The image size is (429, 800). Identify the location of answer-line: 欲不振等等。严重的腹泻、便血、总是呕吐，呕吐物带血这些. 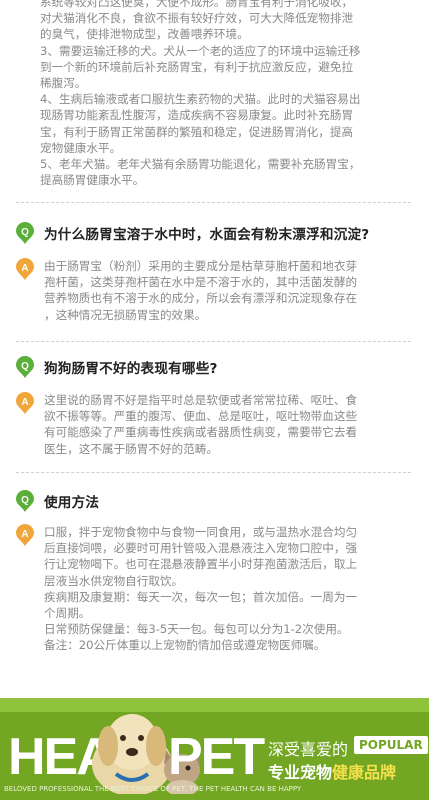
(201, 416).